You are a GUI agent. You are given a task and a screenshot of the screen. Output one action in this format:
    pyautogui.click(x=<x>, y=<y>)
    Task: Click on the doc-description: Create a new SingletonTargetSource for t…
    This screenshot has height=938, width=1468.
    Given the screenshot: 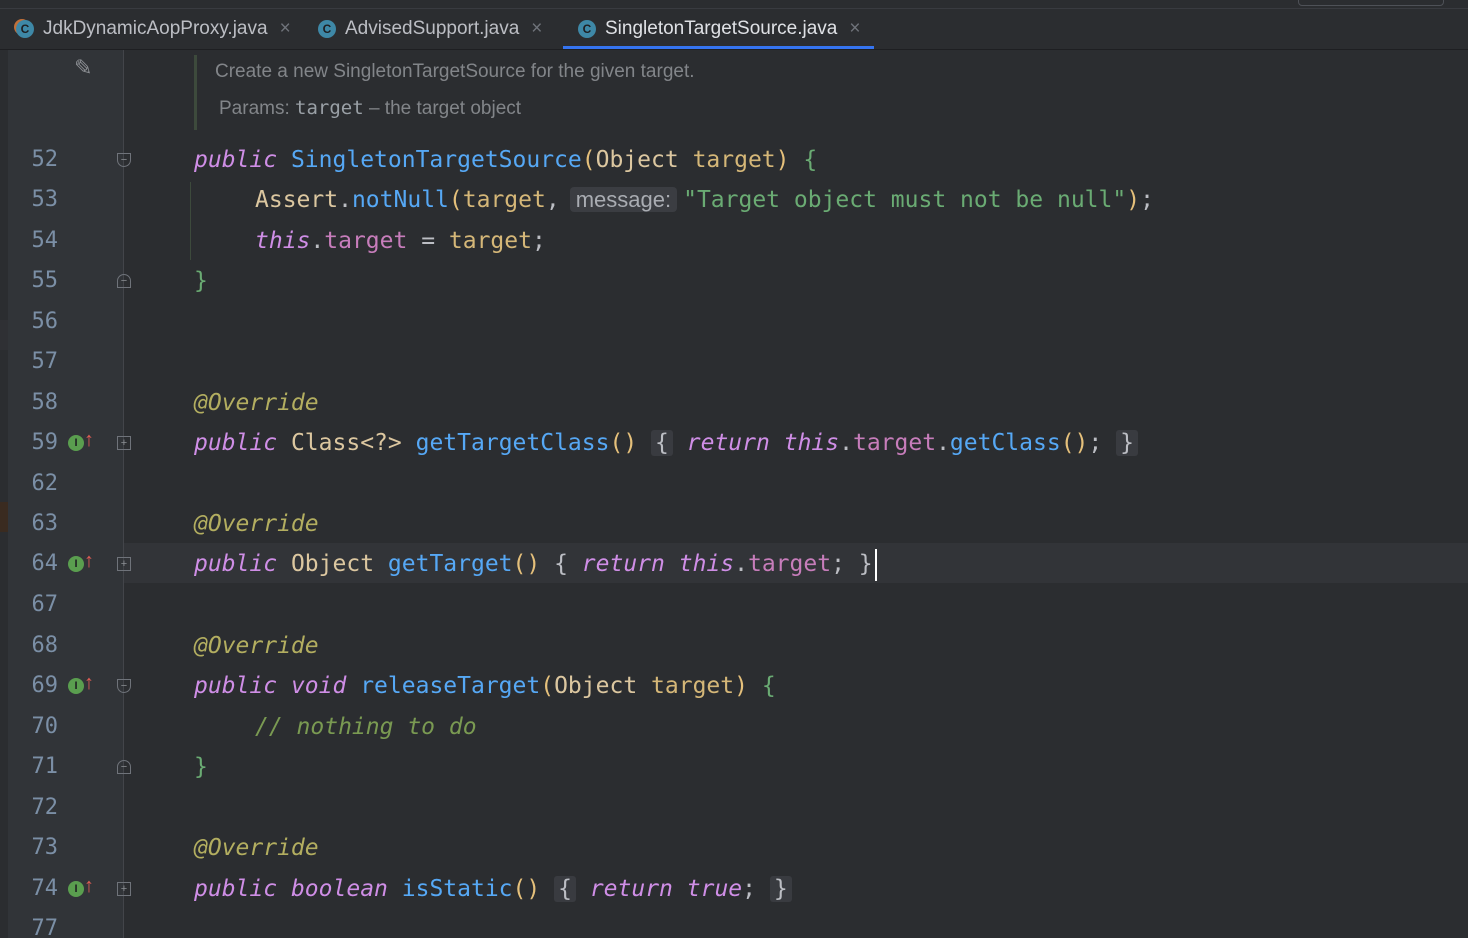 What is the action you would take?
    pyautogui.click(x=455, y=71)
    